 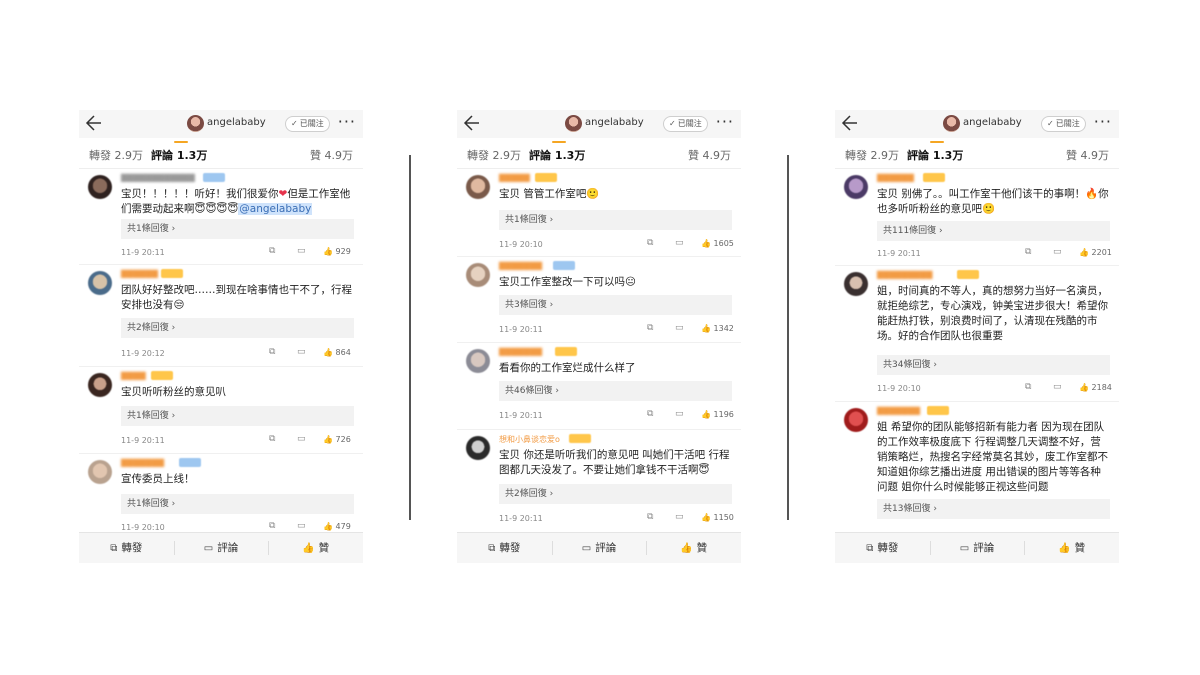 I want to click on mention-link: @angelababy, so click(x=275, y=209).